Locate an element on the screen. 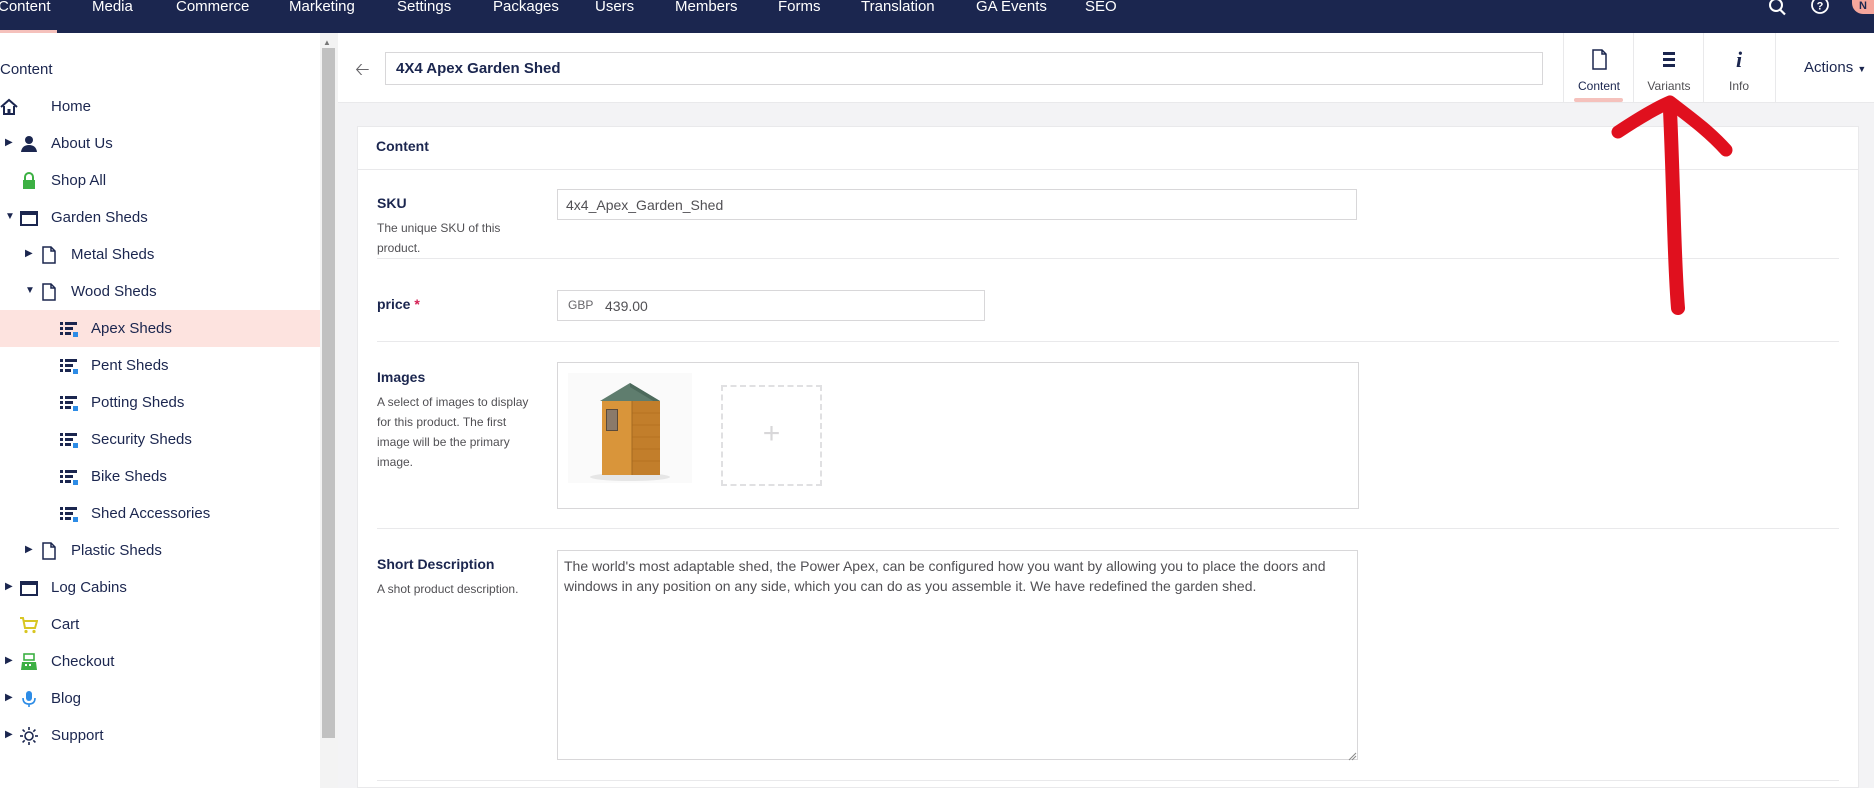  tree-item-label: Home is located at coordinates (71, 106).